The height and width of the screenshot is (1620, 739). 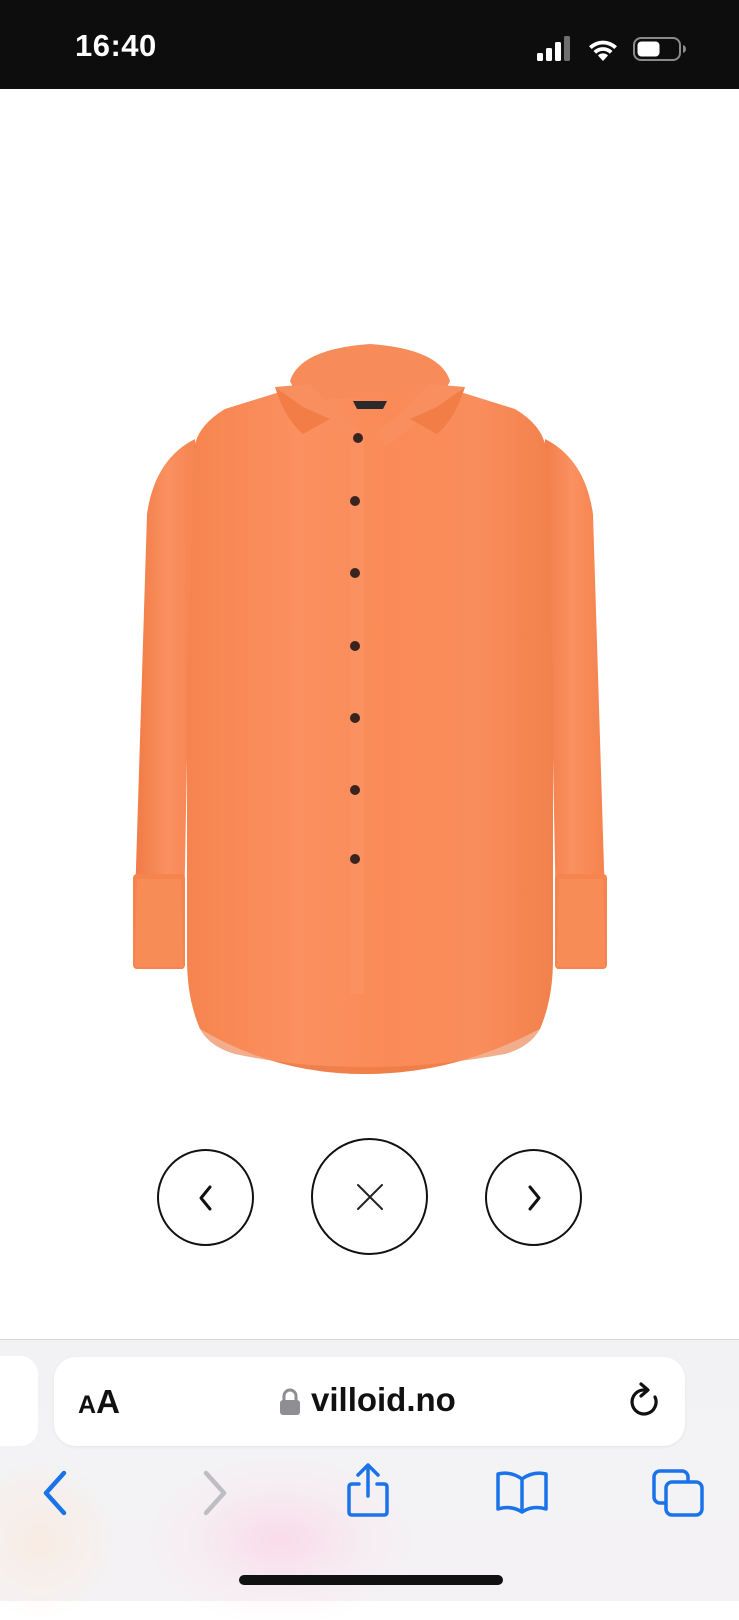 I want to click on status-icons, so click(x=612, y=49).